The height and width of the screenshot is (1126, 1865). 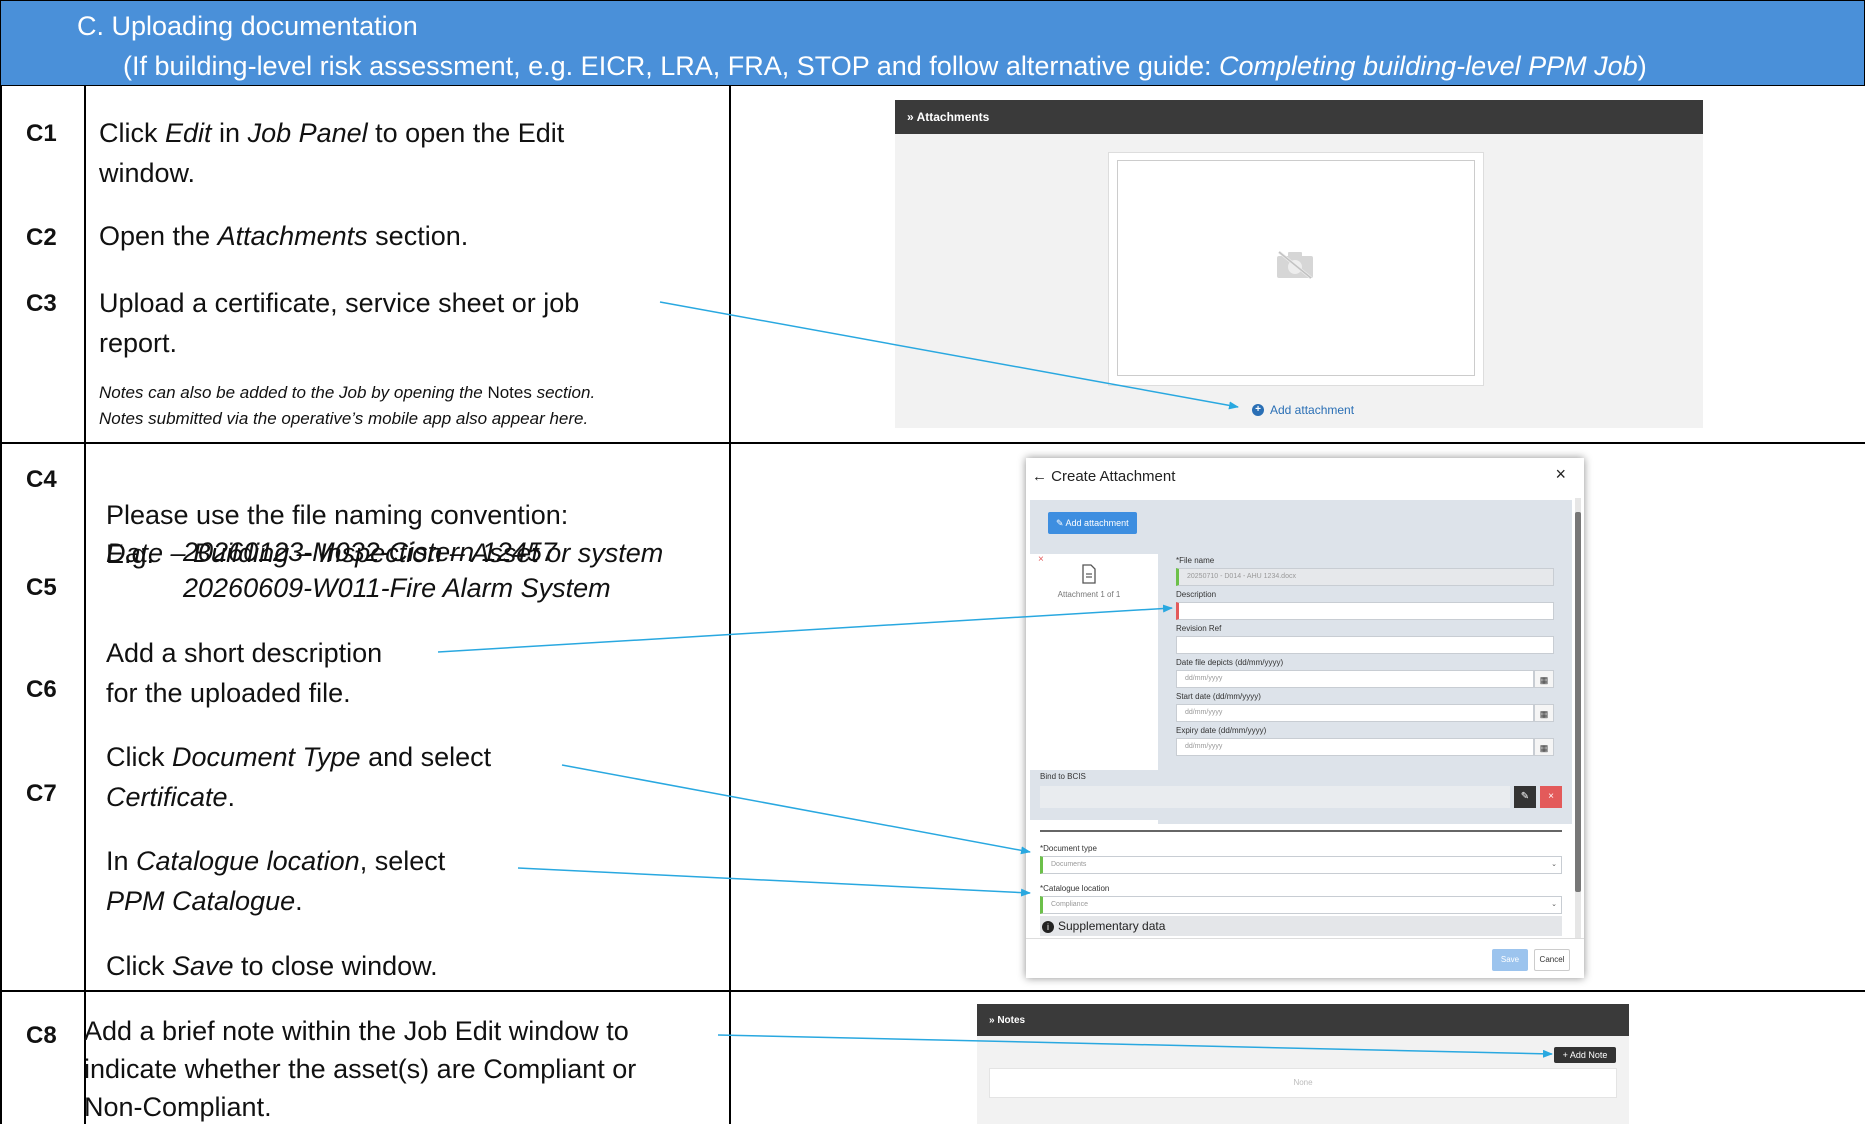 I want to click on add-attachment-button: ✎ Add attachment, so click(x=1092, y=523).